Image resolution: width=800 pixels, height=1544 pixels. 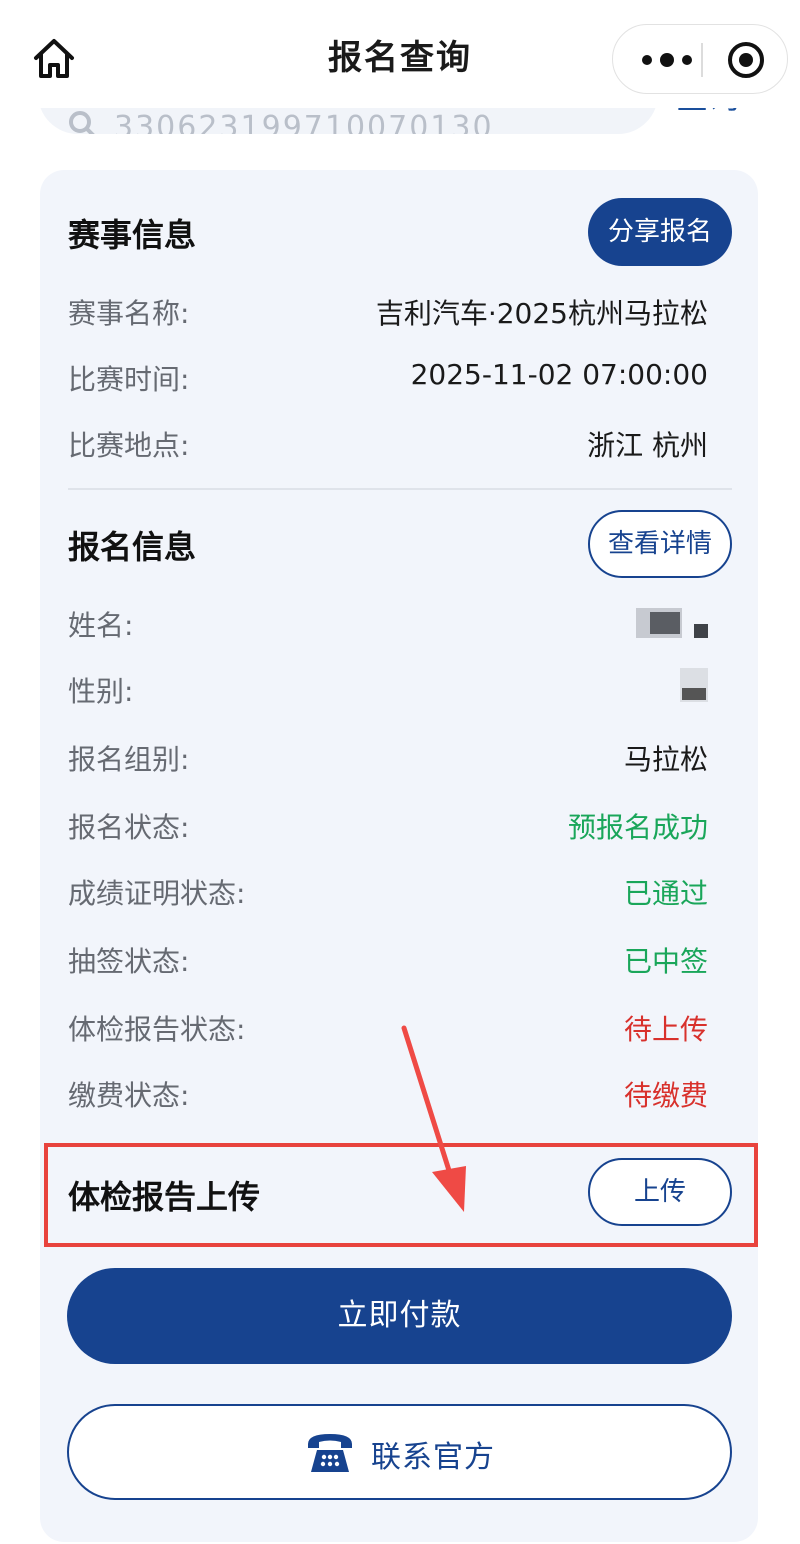 I want to click on event-location-label: 比赛地点:, so click(x=129, y=445).